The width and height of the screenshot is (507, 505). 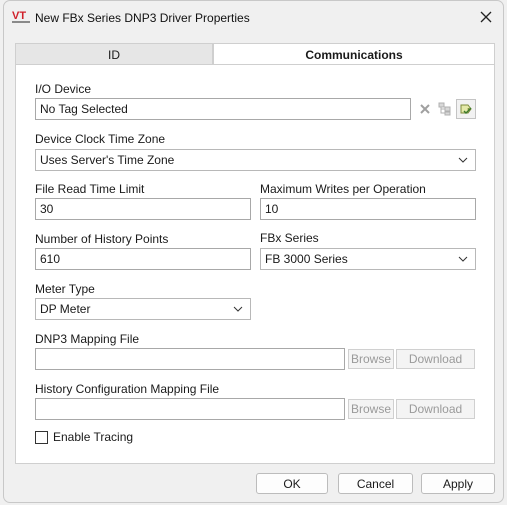 I want to click on tab-strip: ID Communications, so click(x=255, y=54).